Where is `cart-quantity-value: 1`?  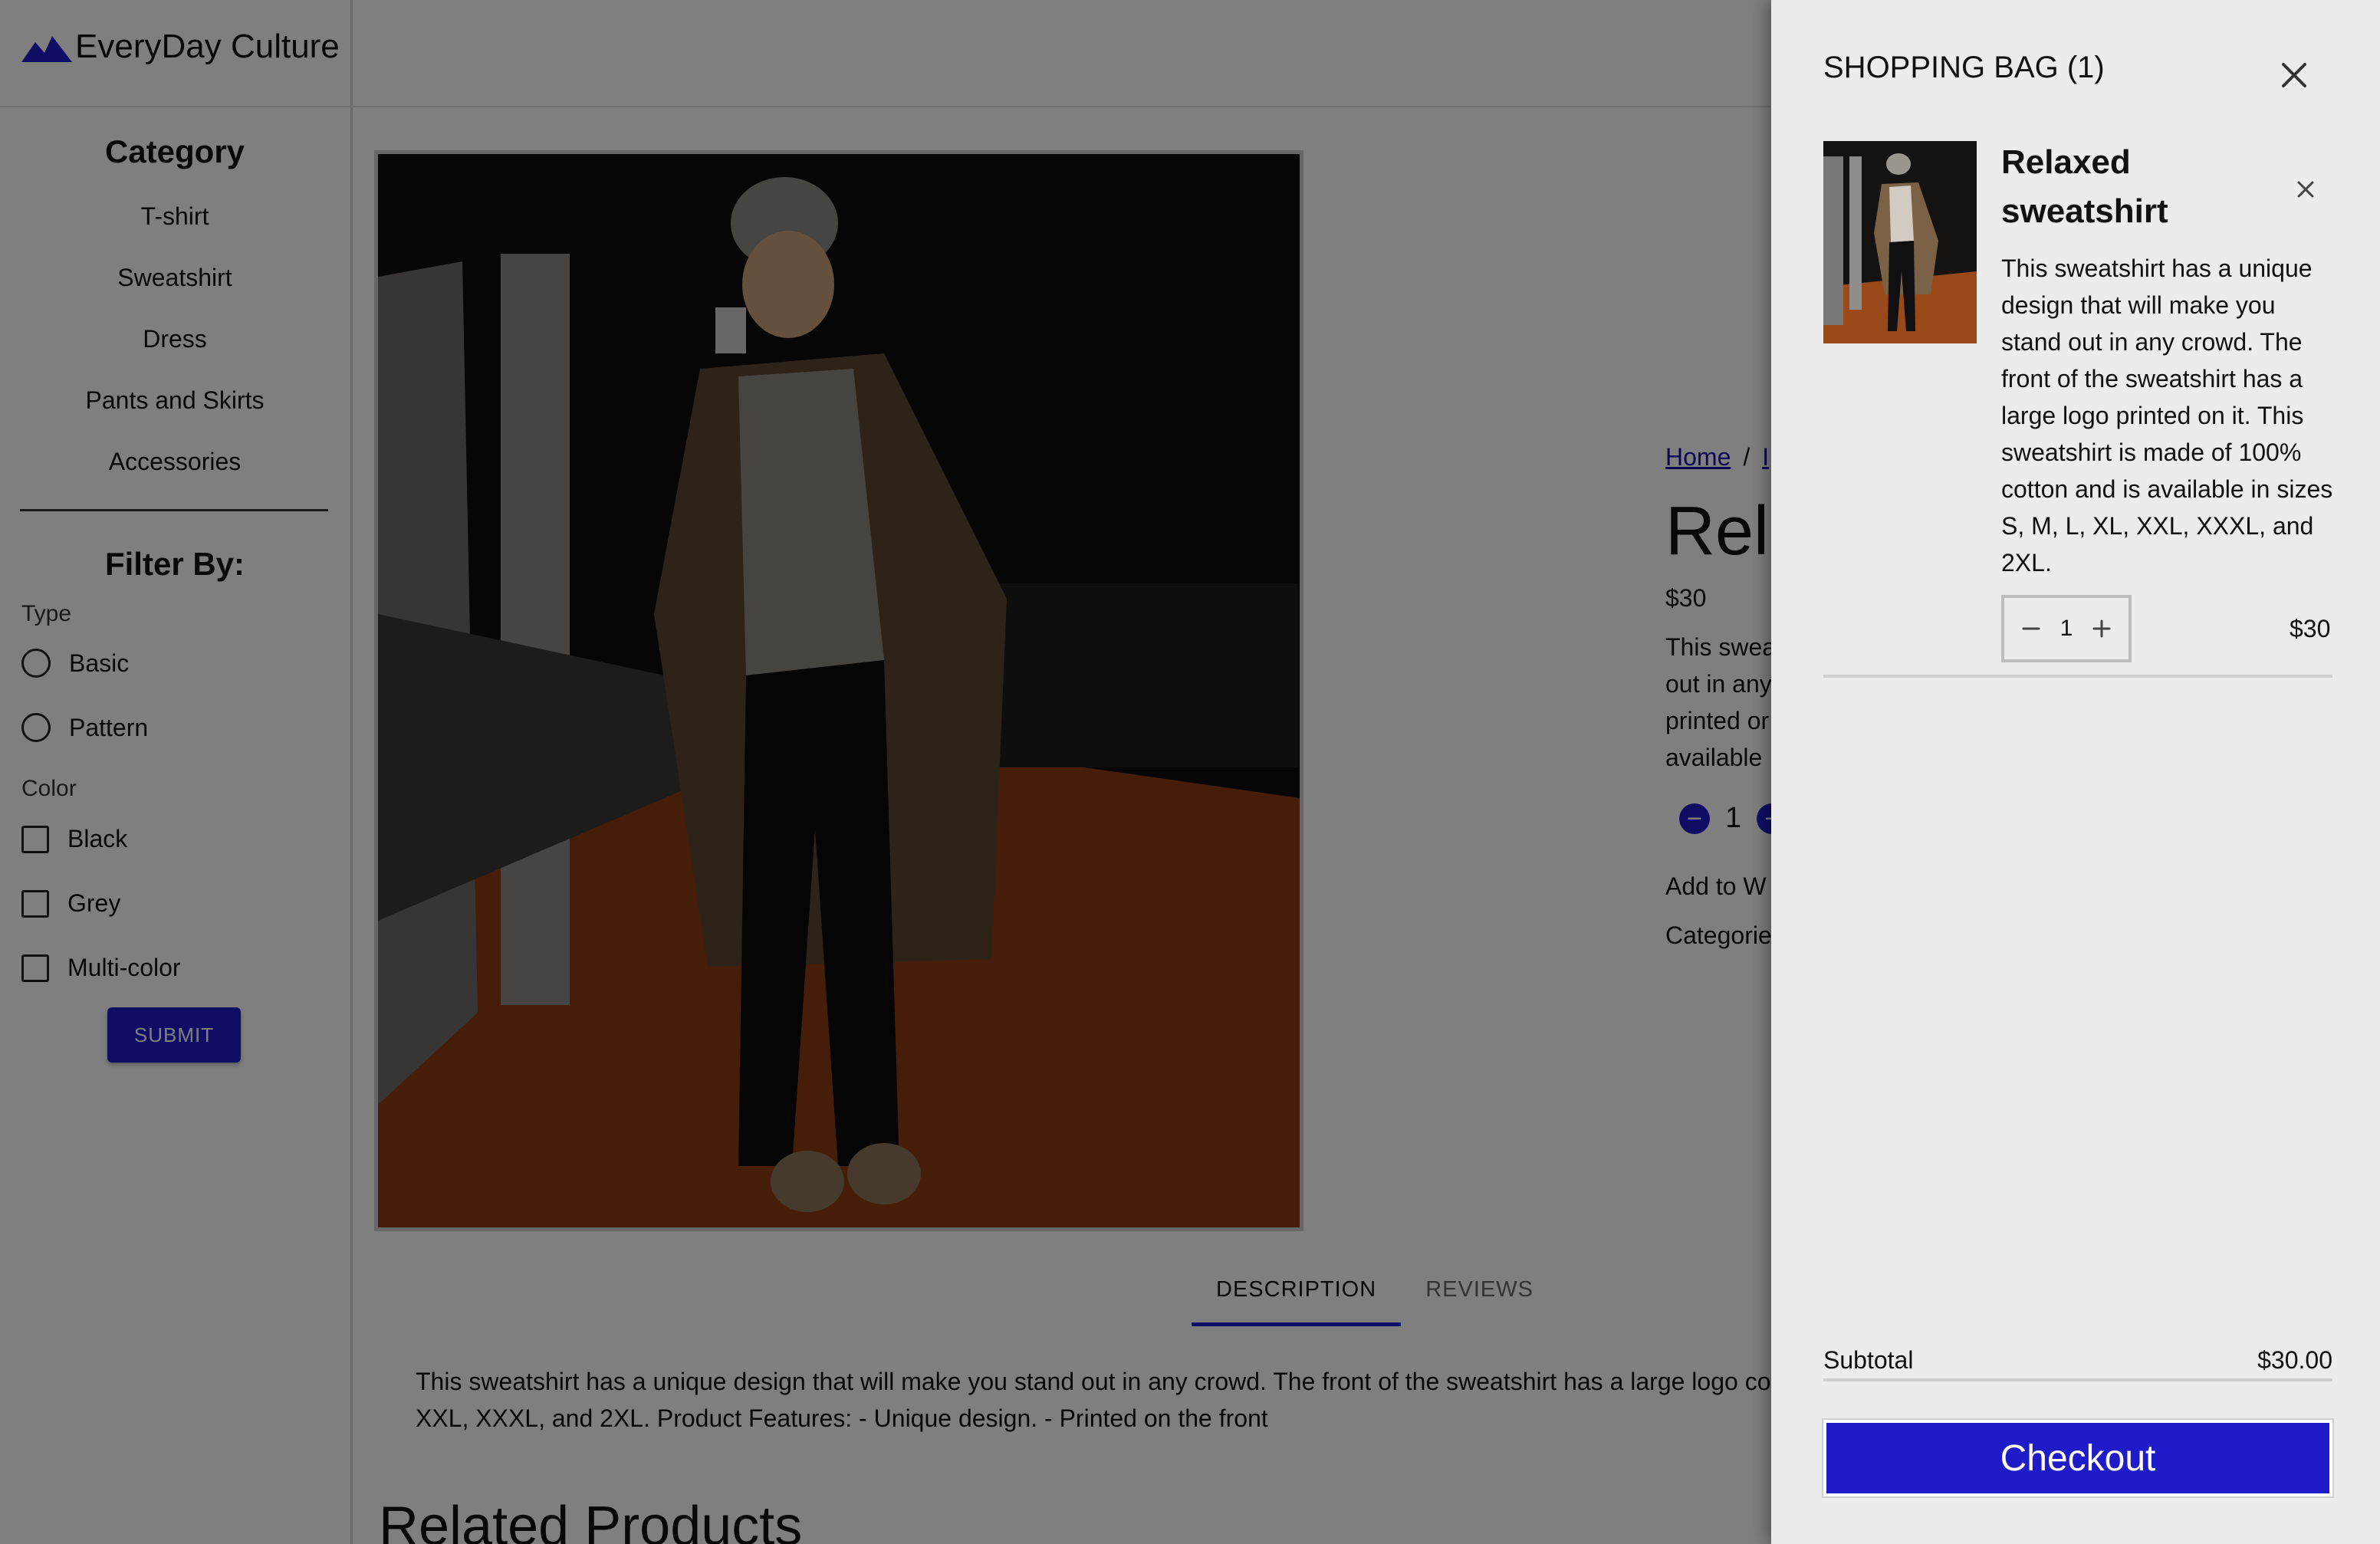 cart-quantity-value: 1 is located at coordinates (2066, 628).